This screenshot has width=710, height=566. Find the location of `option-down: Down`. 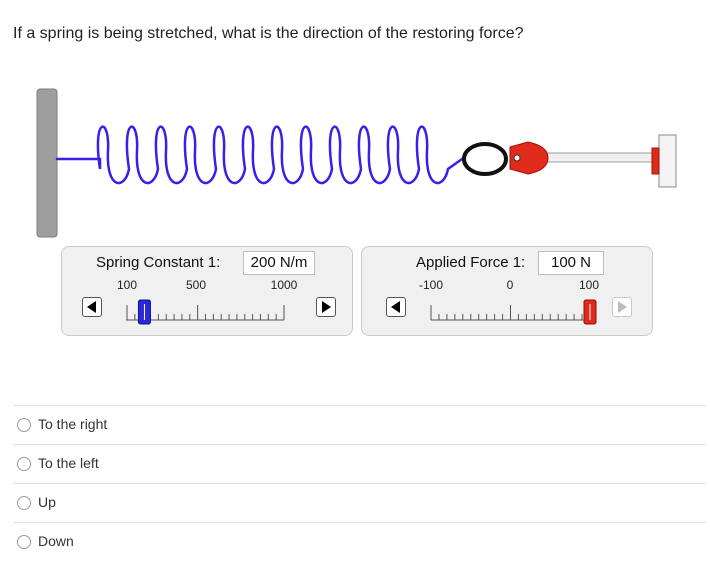

option-down: Down is located at coordinates (359, 541).